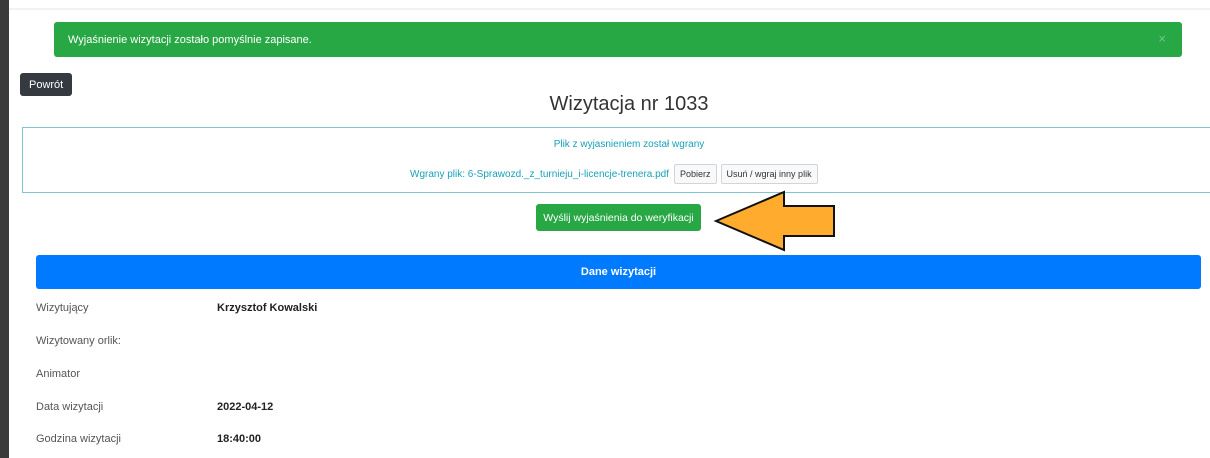 This screenshot has width=1210, height=458. What do you see at coordinates (609, 9) in the screenshot?
I see `top-divider` at bounding box center [609, 9].